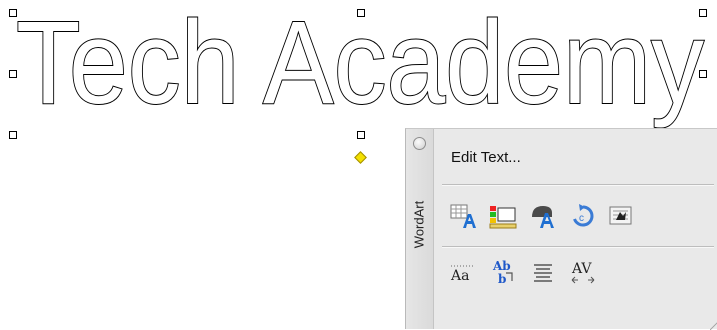 The width and height of the screenshot is (717, 330). Describe the element at coordinates (581, 269) in the screenshot. I see `svg-text: AV` at that location.